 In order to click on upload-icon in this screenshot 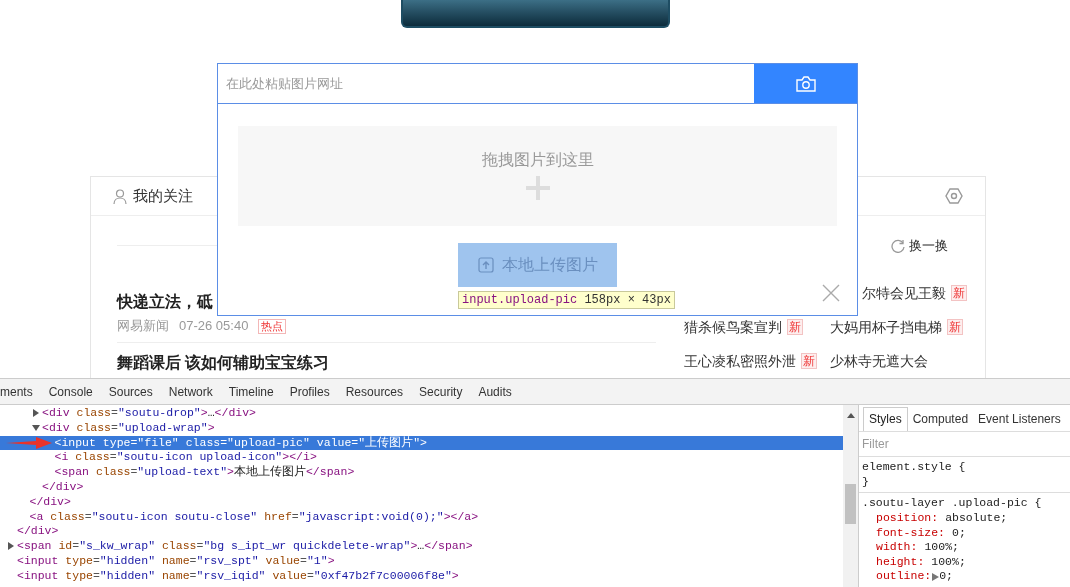, I will do `click(485, 265)`.